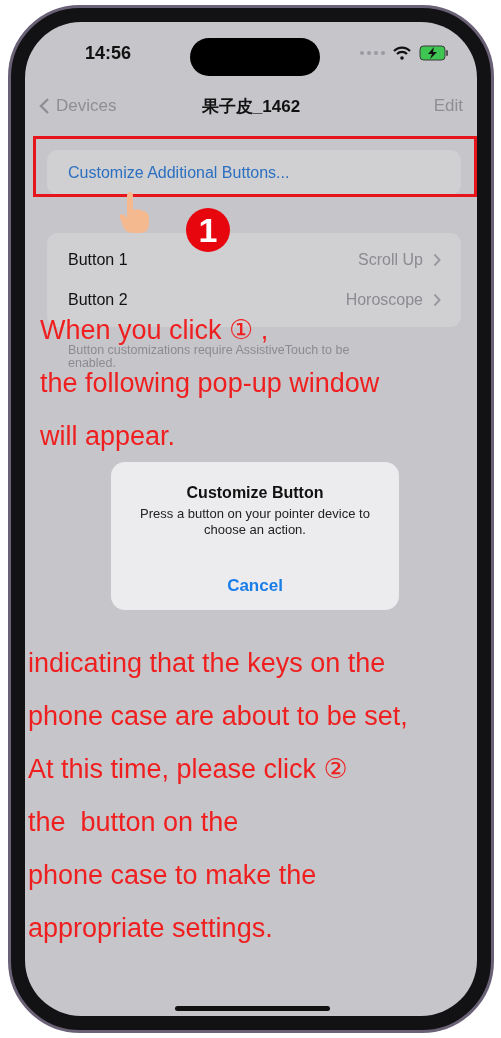 Image resolution: width=501 pixels, height=1038 pixels. What do you see at coordinates (133, 822) in the screenshot?
I see `annotation-text: the button on the` at bounding box center [133, 822].